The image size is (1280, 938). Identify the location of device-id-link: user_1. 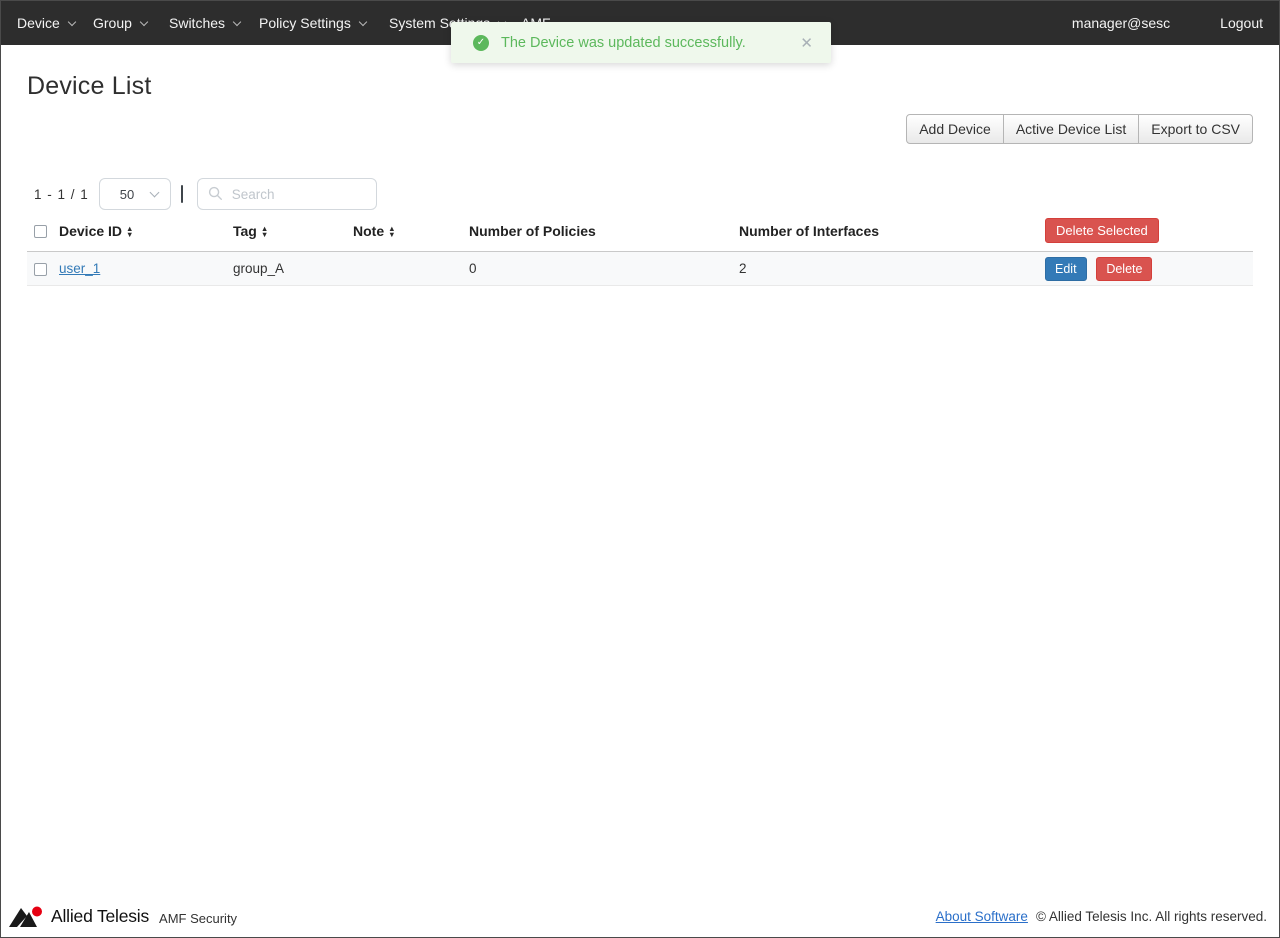
(79, 268).